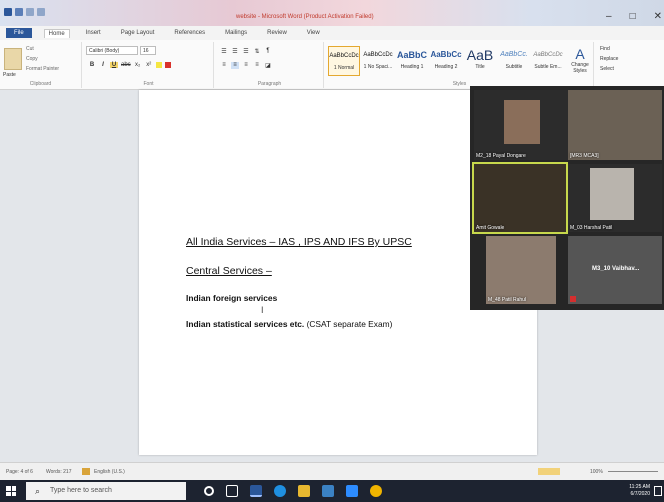 The height and width of the screenshot is (502, 664). I want to click on search-icon: ⌕, so click(38, 491).